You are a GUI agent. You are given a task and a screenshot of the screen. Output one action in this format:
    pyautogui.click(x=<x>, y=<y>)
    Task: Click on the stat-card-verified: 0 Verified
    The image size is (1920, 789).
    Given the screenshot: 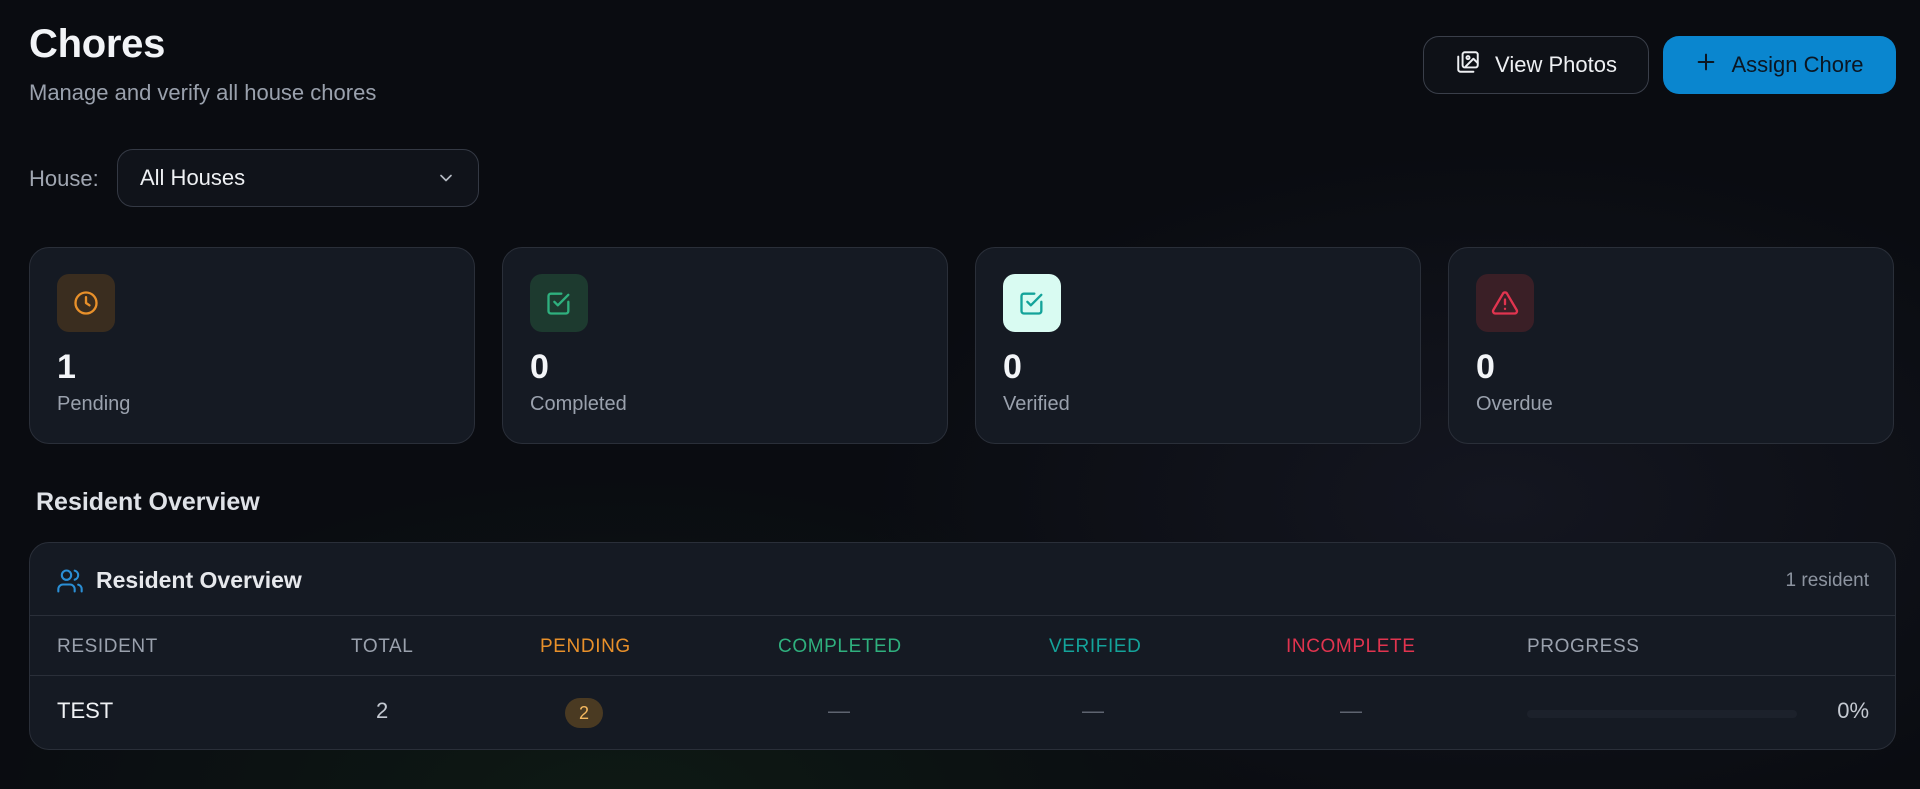 What is the action you would take?
    pyautogui.click(x=1198, y=345)
    